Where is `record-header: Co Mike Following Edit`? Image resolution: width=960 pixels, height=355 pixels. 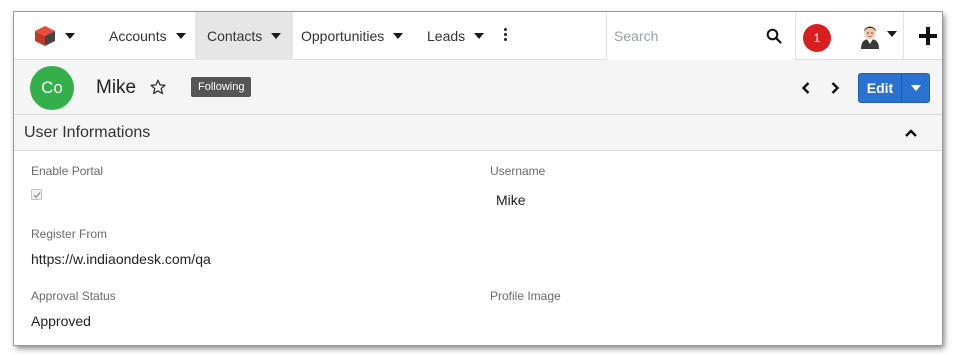
record-header: Co Mike Following Edit is located at coordinates (478, 87).